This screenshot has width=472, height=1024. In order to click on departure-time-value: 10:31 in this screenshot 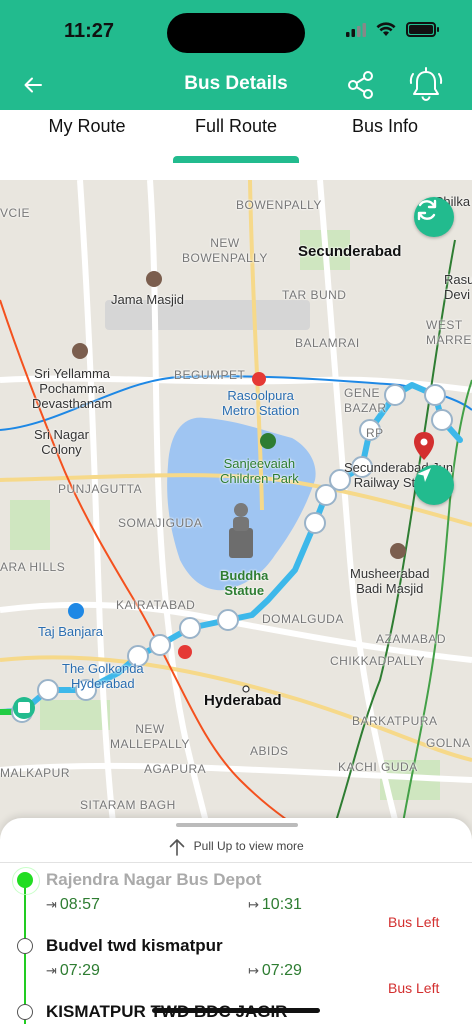, I will do `click(281, 904)`.